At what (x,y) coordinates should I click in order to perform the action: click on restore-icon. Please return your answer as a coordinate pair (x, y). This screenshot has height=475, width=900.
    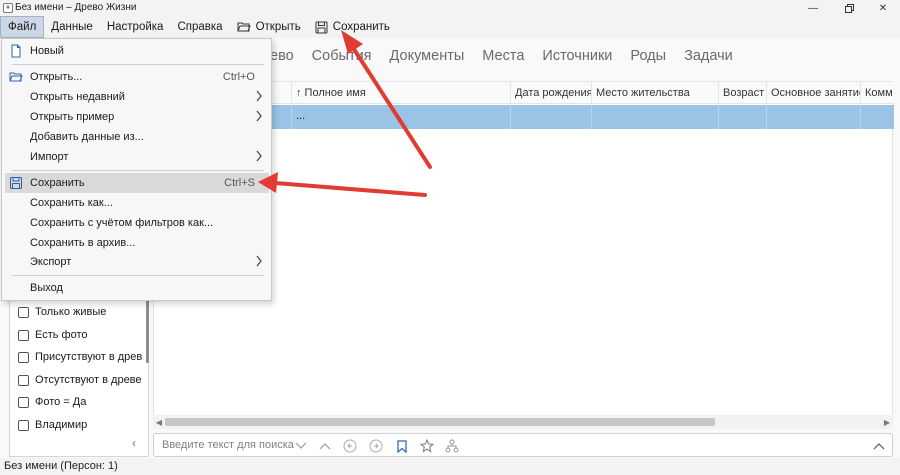
    Looking at the image, I should click on (849, 8).